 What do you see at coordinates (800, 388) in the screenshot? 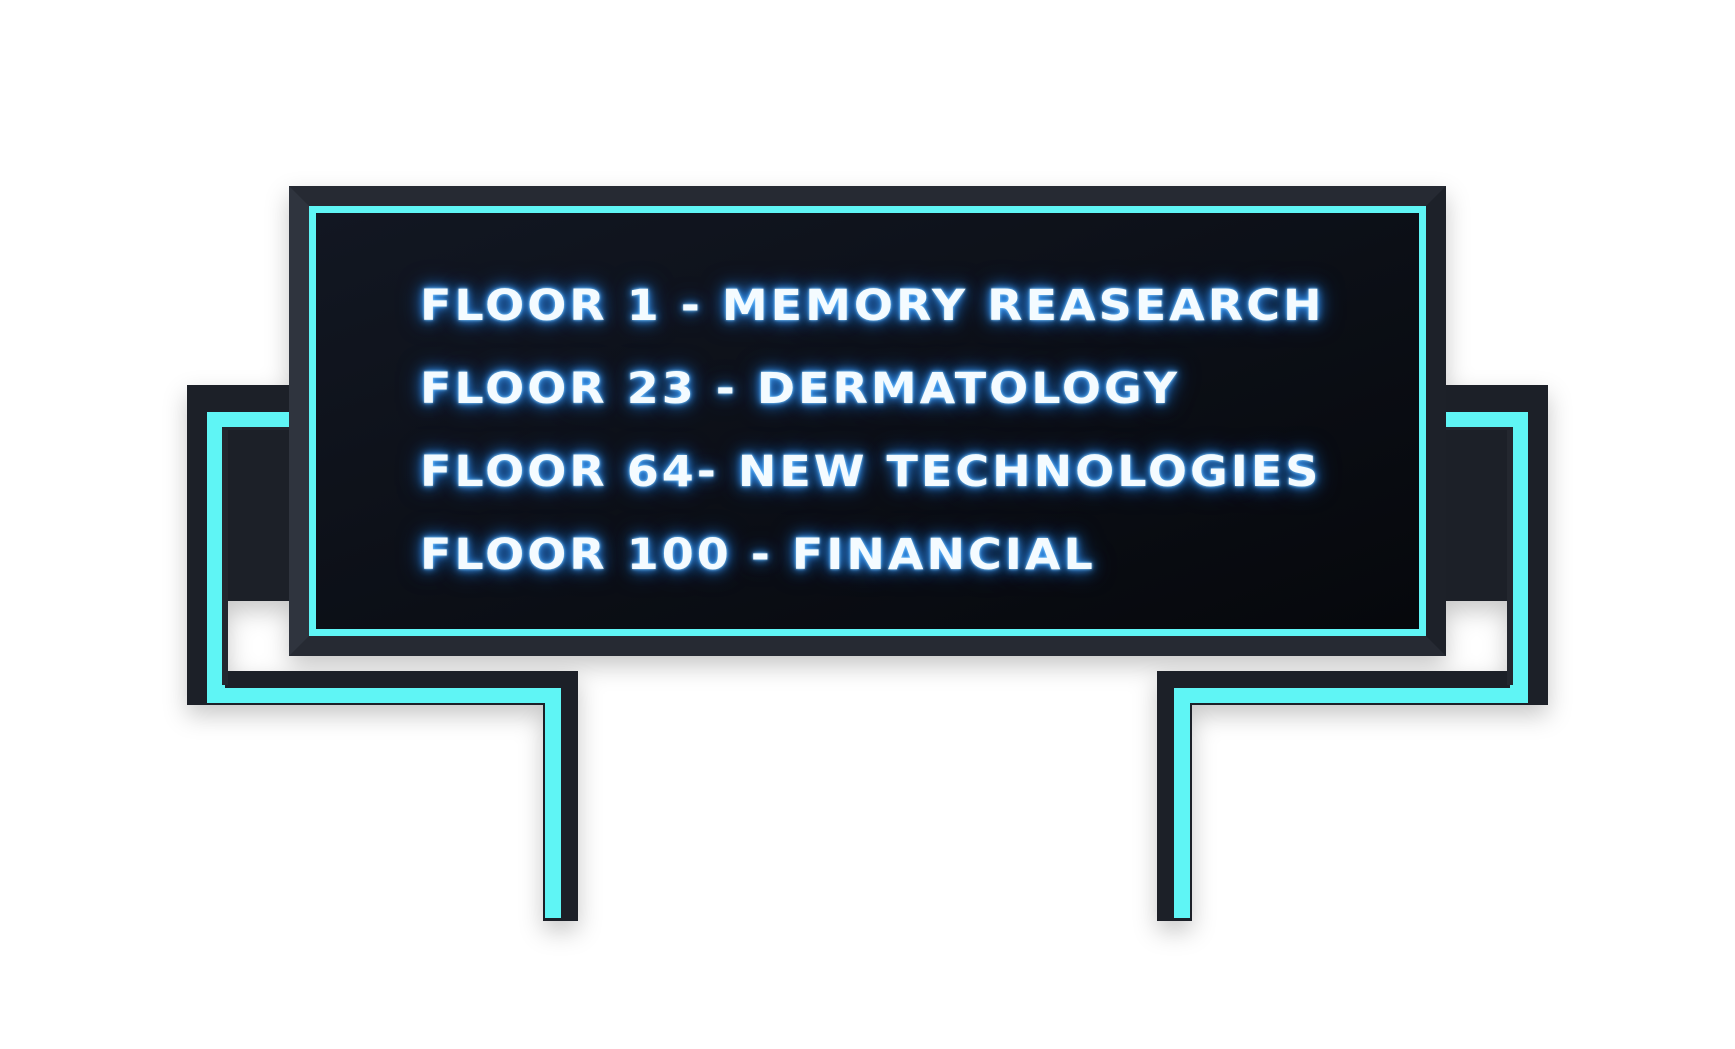
I see `floor-line-2: FLOOR 23 - DERMATOLOGY` at bounding box center [800, 388].